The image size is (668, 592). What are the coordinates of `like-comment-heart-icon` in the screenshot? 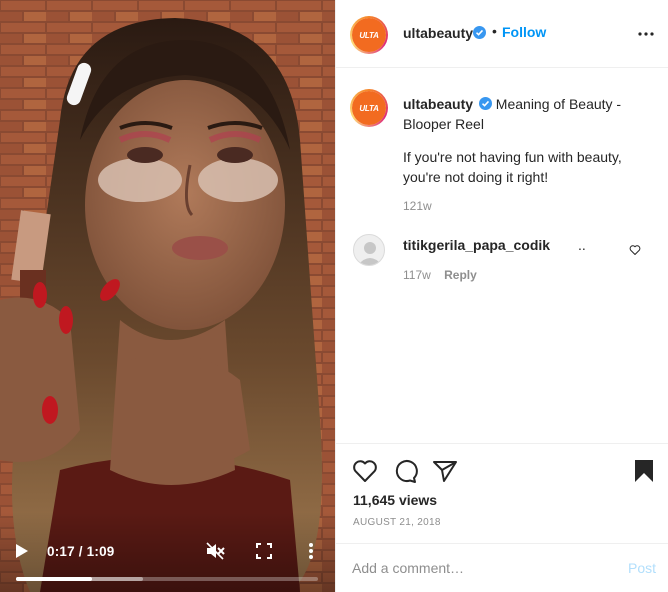 It's located at (635, 250).